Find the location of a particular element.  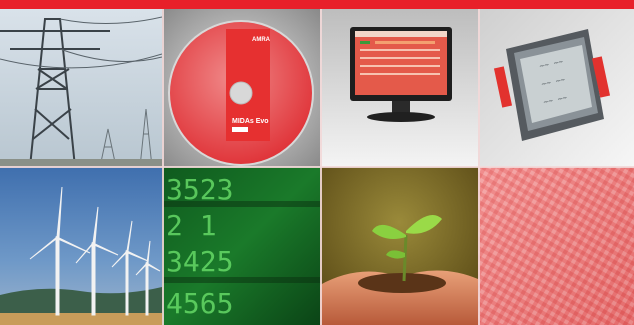

wind-turbines-tile is located at coordinates (81, 246).